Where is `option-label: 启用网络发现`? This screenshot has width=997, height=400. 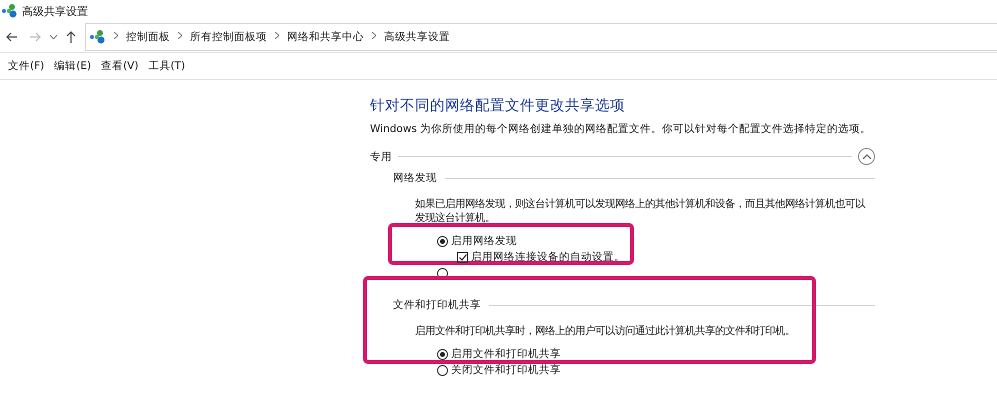
option-label: 启用网络发现 is located at coordinates (484, 241).